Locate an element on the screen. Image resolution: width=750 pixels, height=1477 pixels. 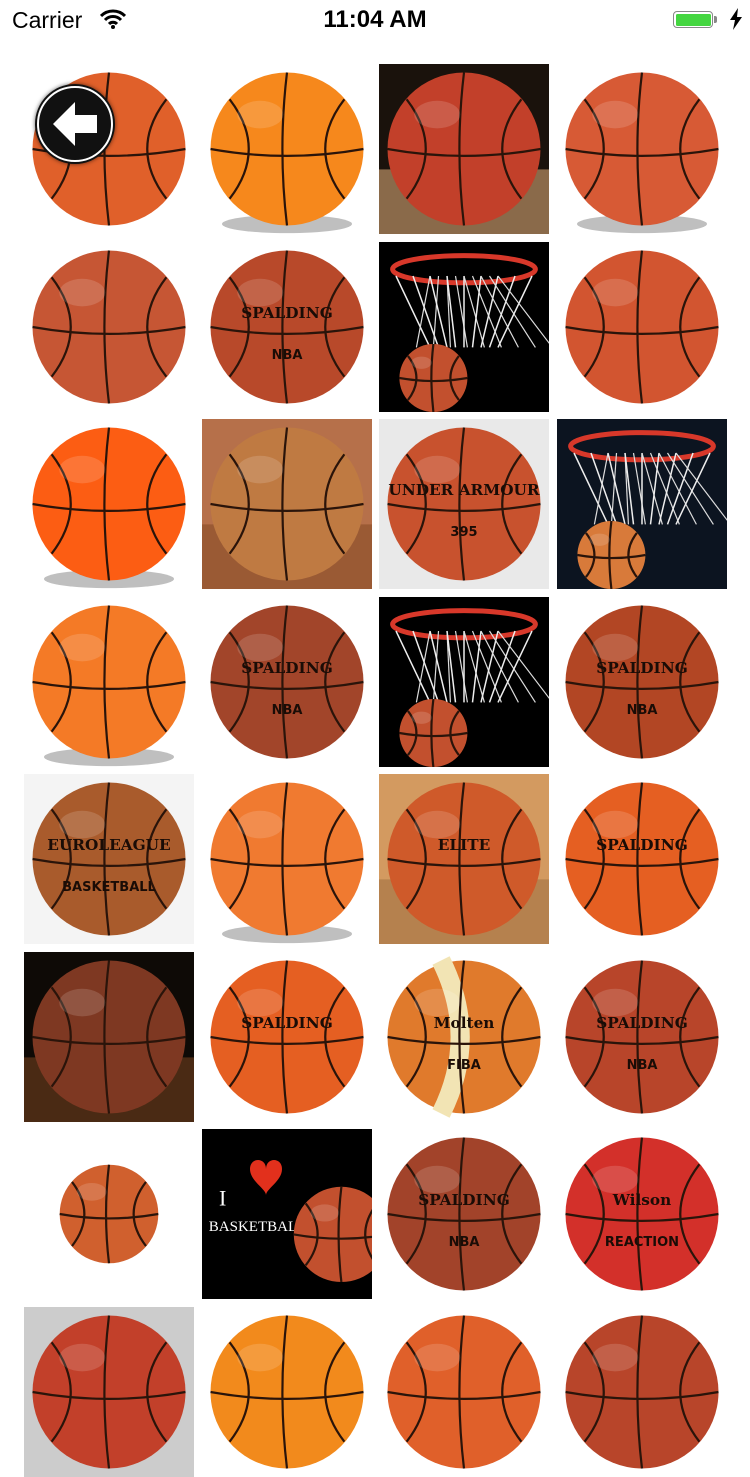
thumbnail-20: SPALDING is located at coordinates (642, 859).